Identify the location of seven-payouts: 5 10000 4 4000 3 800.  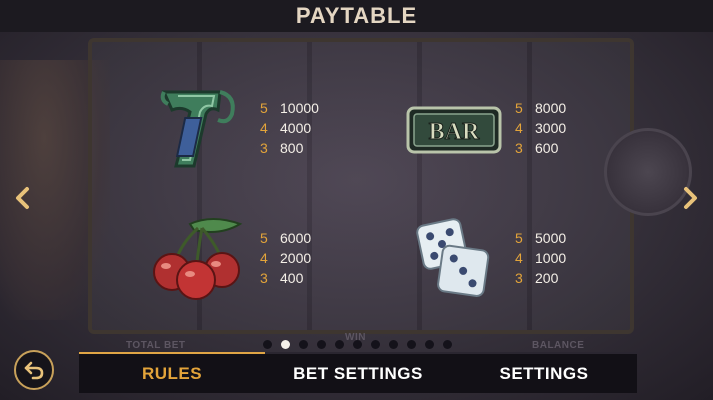
(289, 128).